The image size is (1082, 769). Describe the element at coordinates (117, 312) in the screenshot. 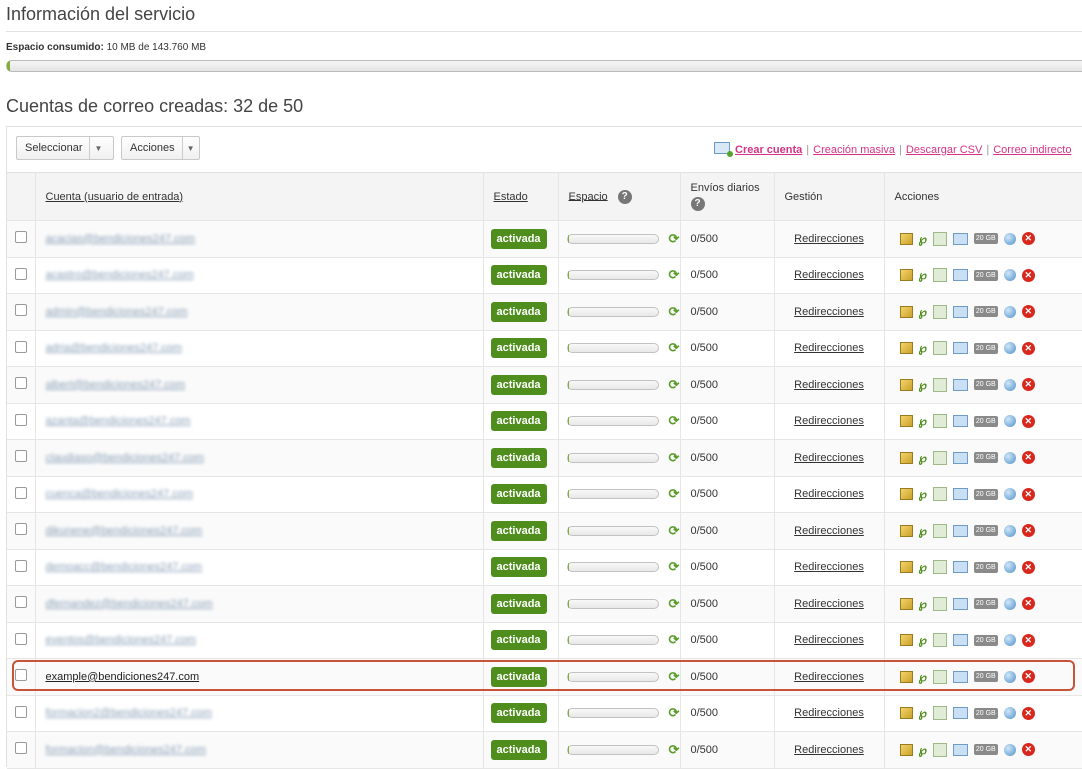

I see `account-email-link: admin@bendiciones247.com` at that location.